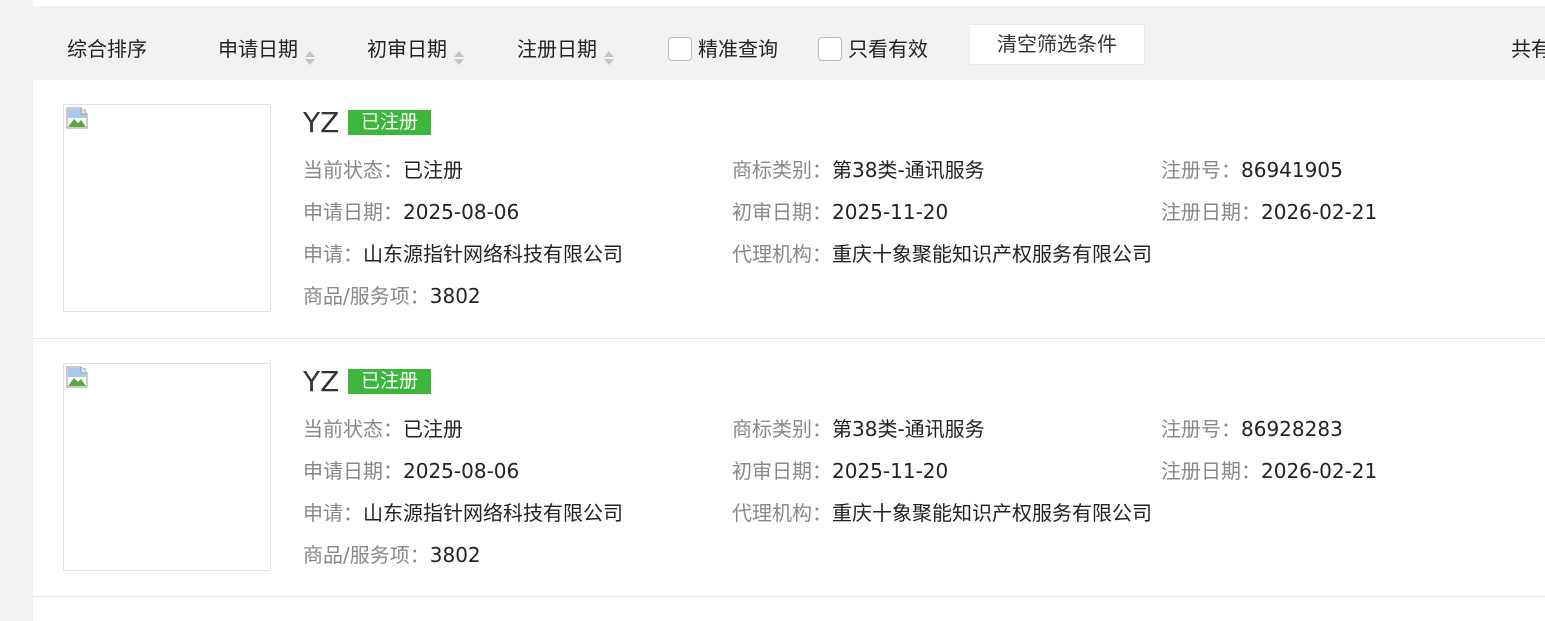 This screenshot has width=1545, height=621. What do you see at coordinates (1292, 429) in the screenshot?
I see `field-value: 86928283` at bounding box center [1292, 429].